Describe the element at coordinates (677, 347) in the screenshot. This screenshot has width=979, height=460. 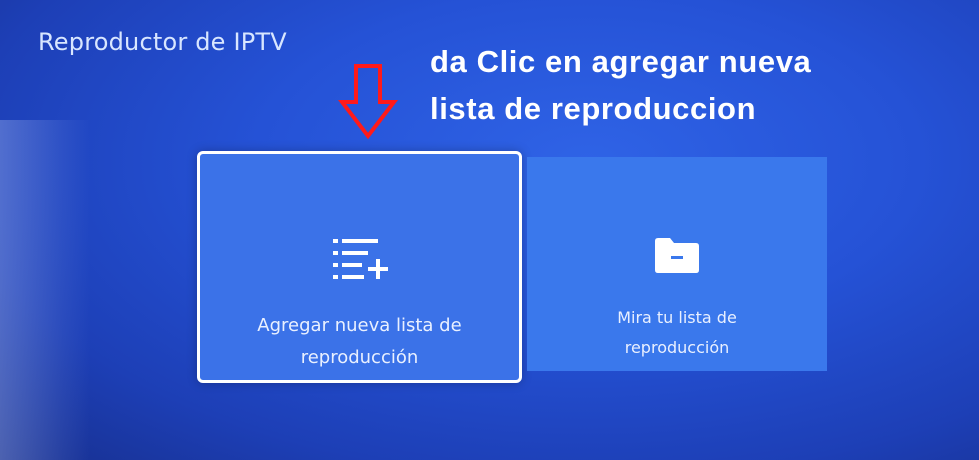
I see `view-playlist-label-line-2: reproducción` at that location.